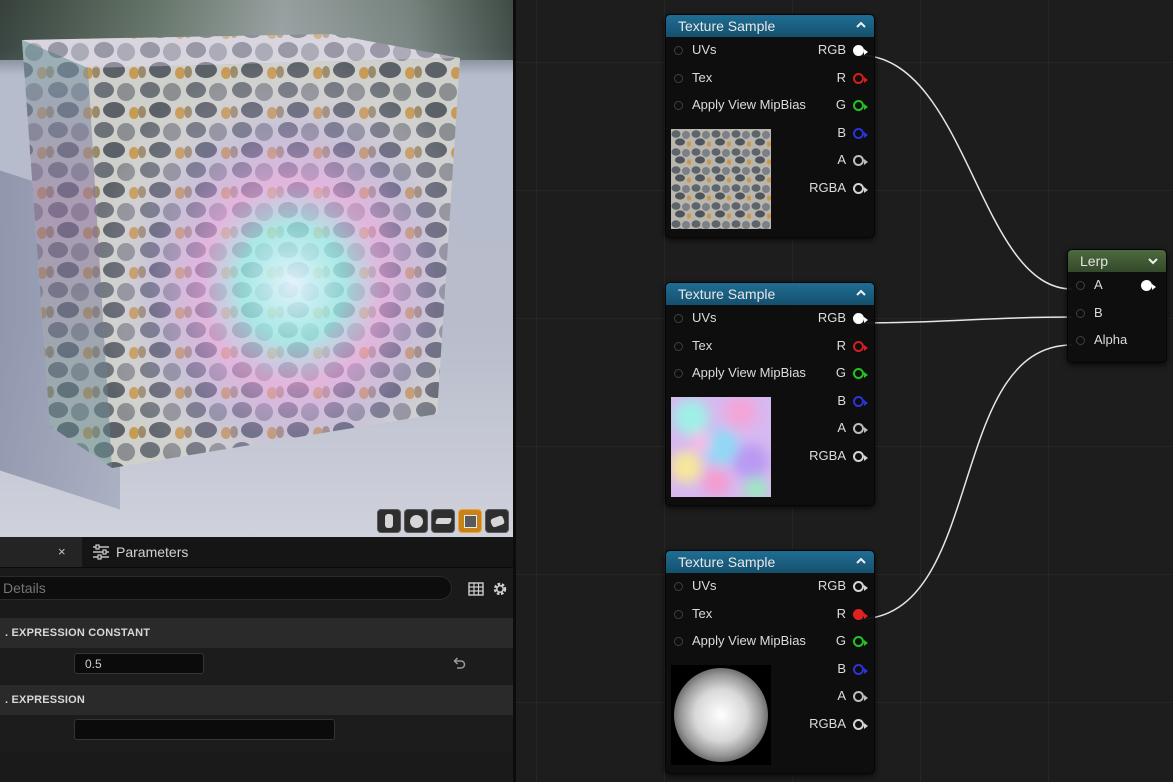 This screenshot has width=1173, height=782. Describe the element at coordinates (500, 589) in the screenshot. I see `gear-icon` at that location.